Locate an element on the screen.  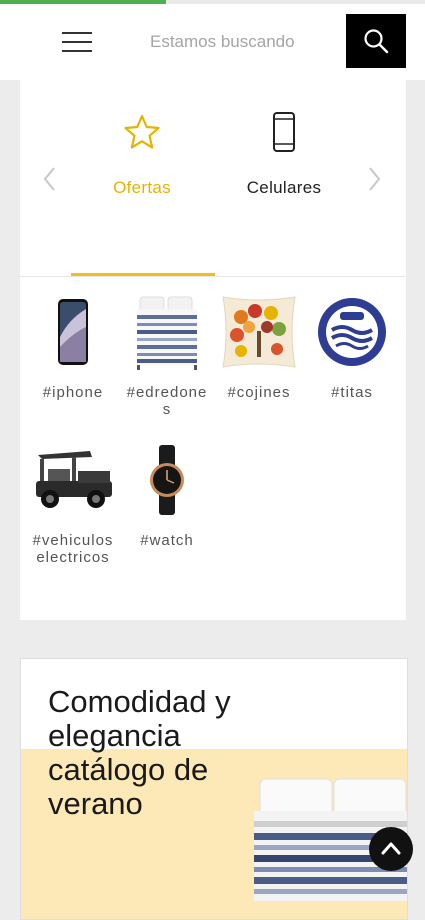
smartphone-icon is located at coordinates (284, 132).